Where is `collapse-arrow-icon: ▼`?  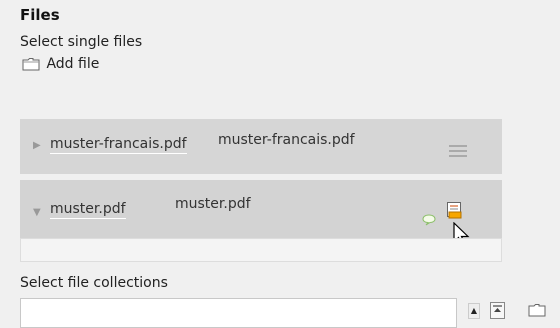 collapse-arrow-icon: ▼ is located at coordinates (37, 212).